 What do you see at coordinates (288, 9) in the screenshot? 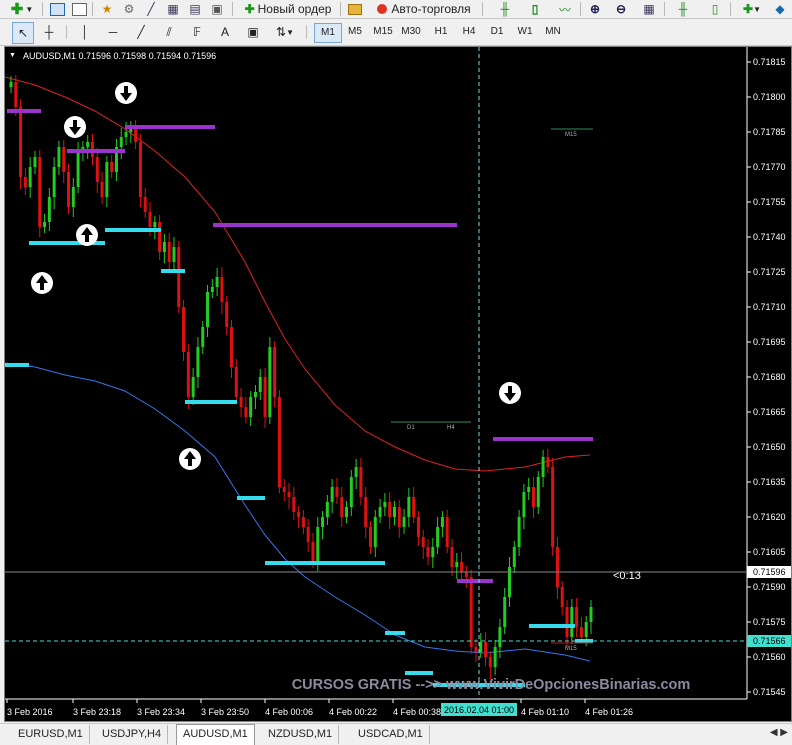
I see `new-order-button: ✚ Новый ордер` at bounding box center [288, 9].